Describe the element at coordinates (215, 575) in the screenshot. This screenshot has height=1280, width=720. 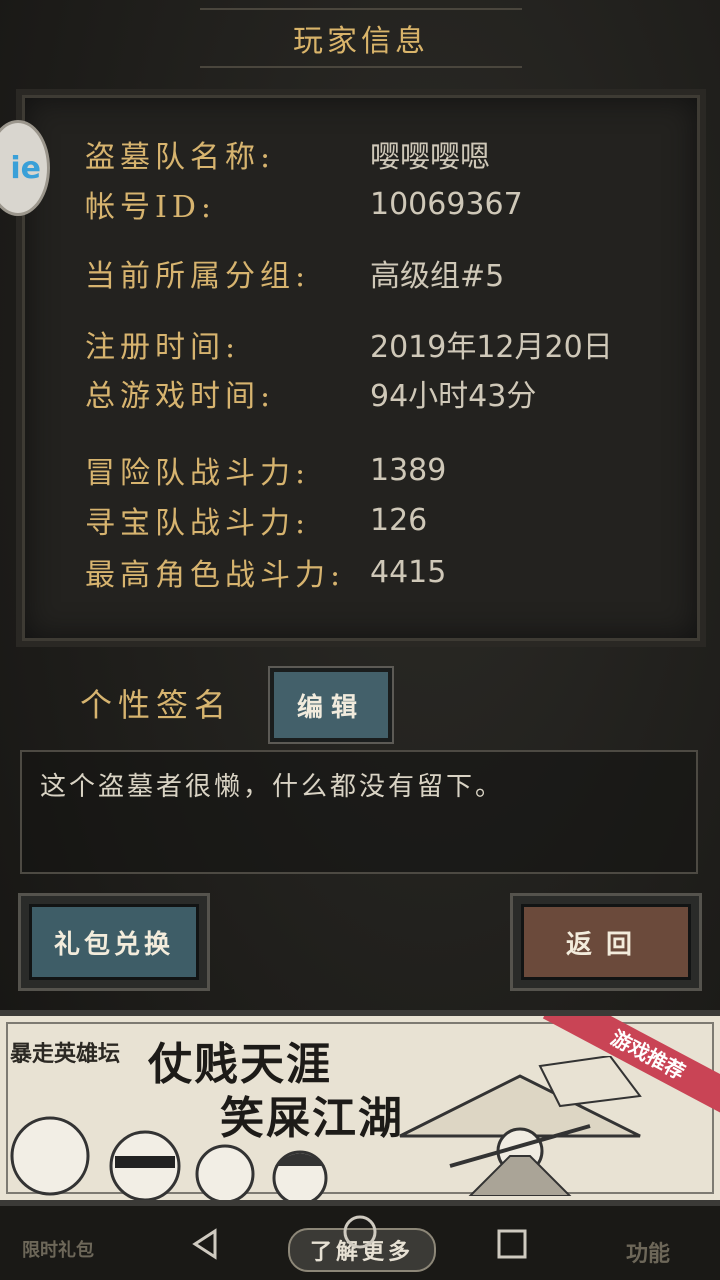
I see `top-role-power-label: 最高角色战斗力:` at that location.